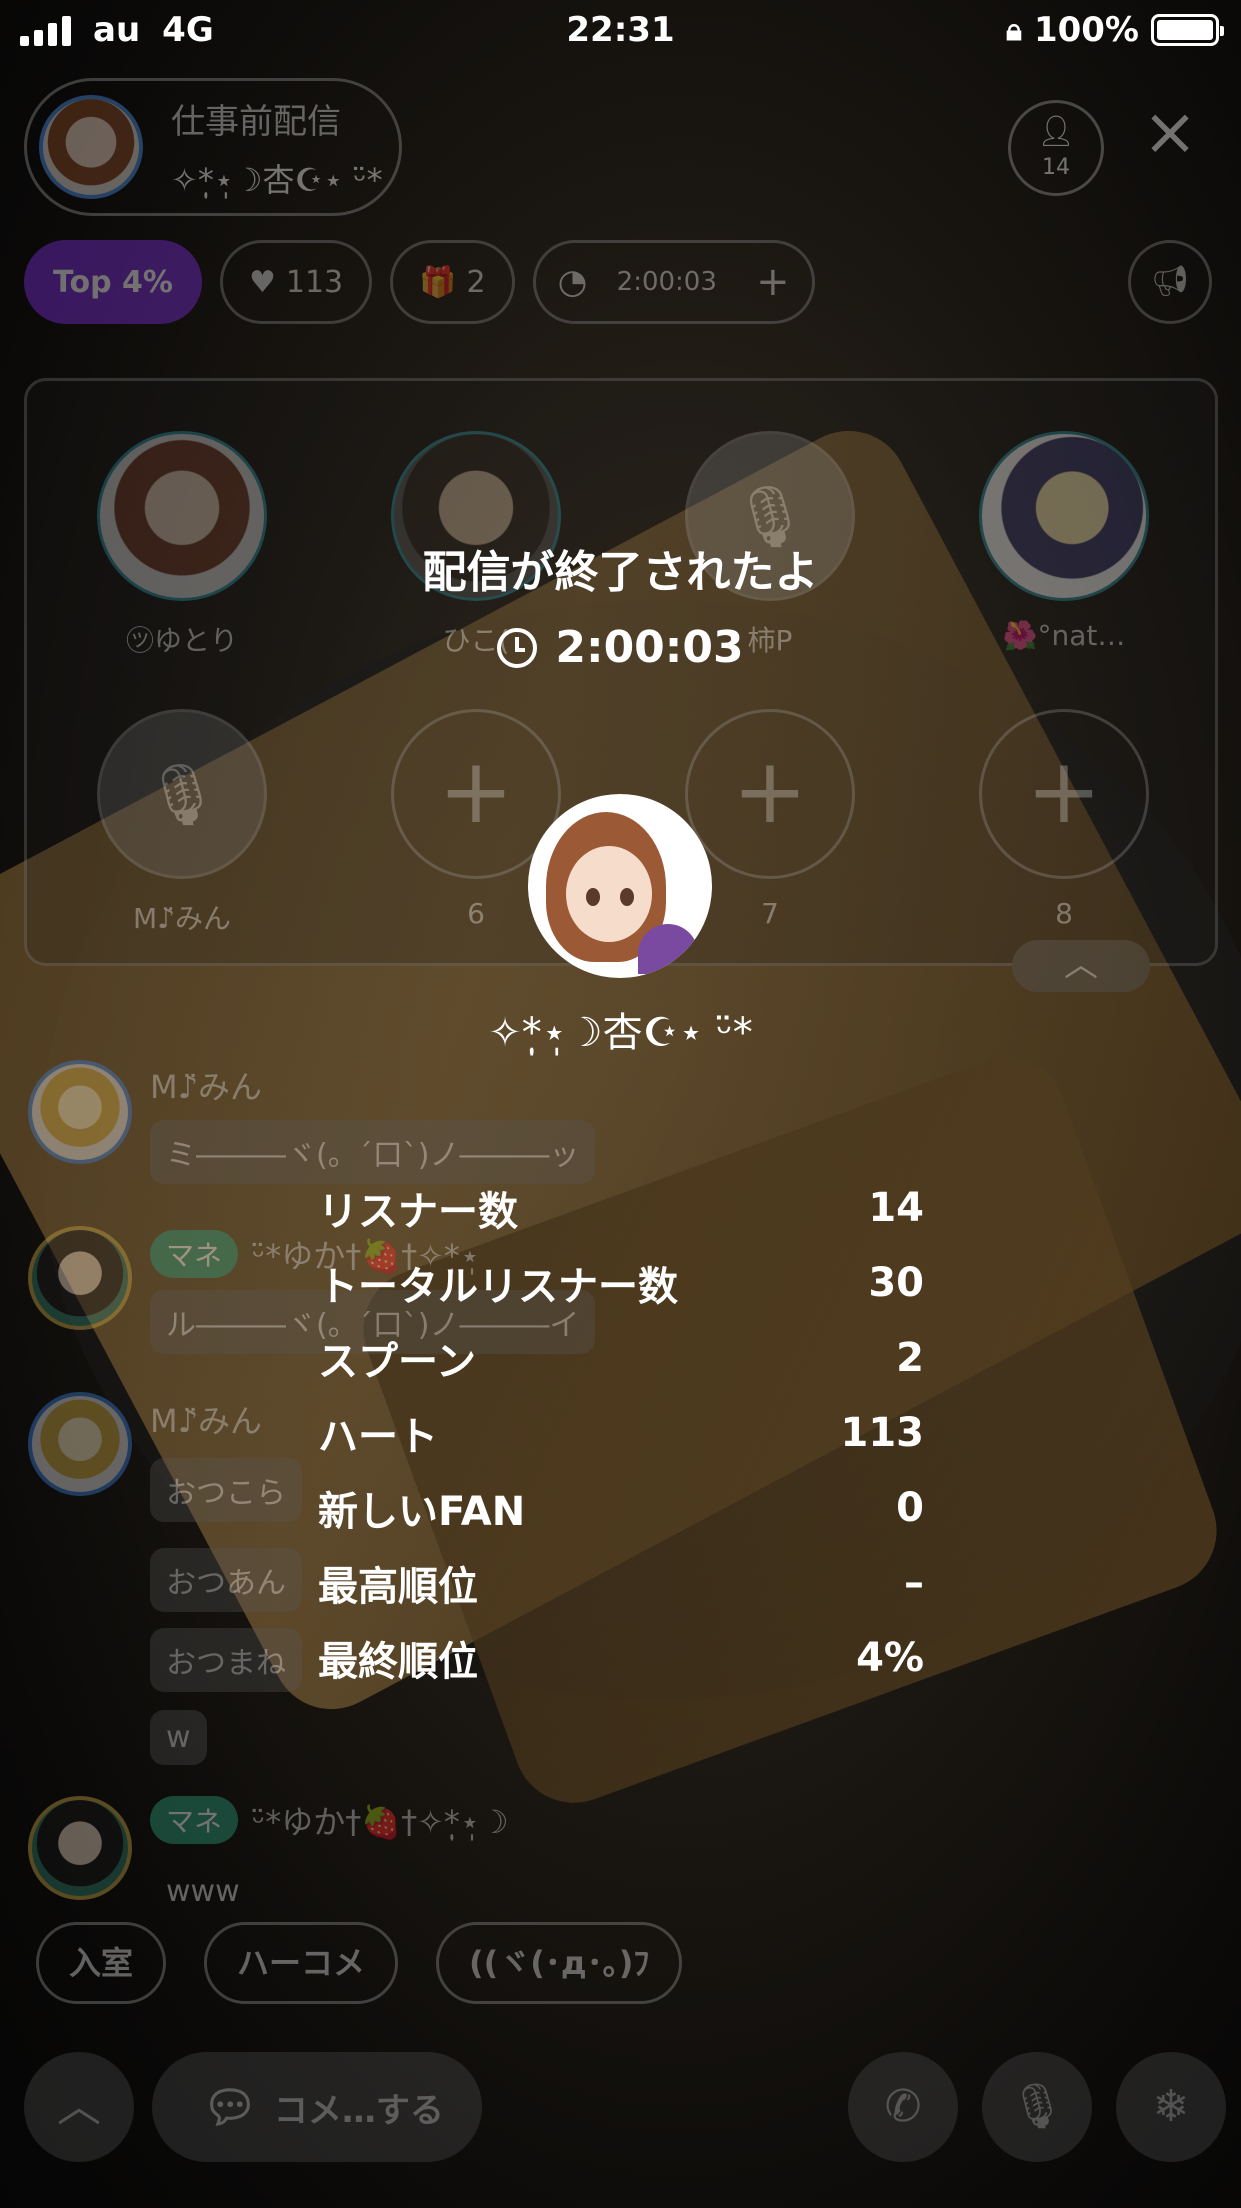 The width and height of the screenshot is (1241, 2208). What do you see at coordinates (418, 1211) in the screenshot?
I see `stat-label: リスナー数` at bounding box center [418, 1211].